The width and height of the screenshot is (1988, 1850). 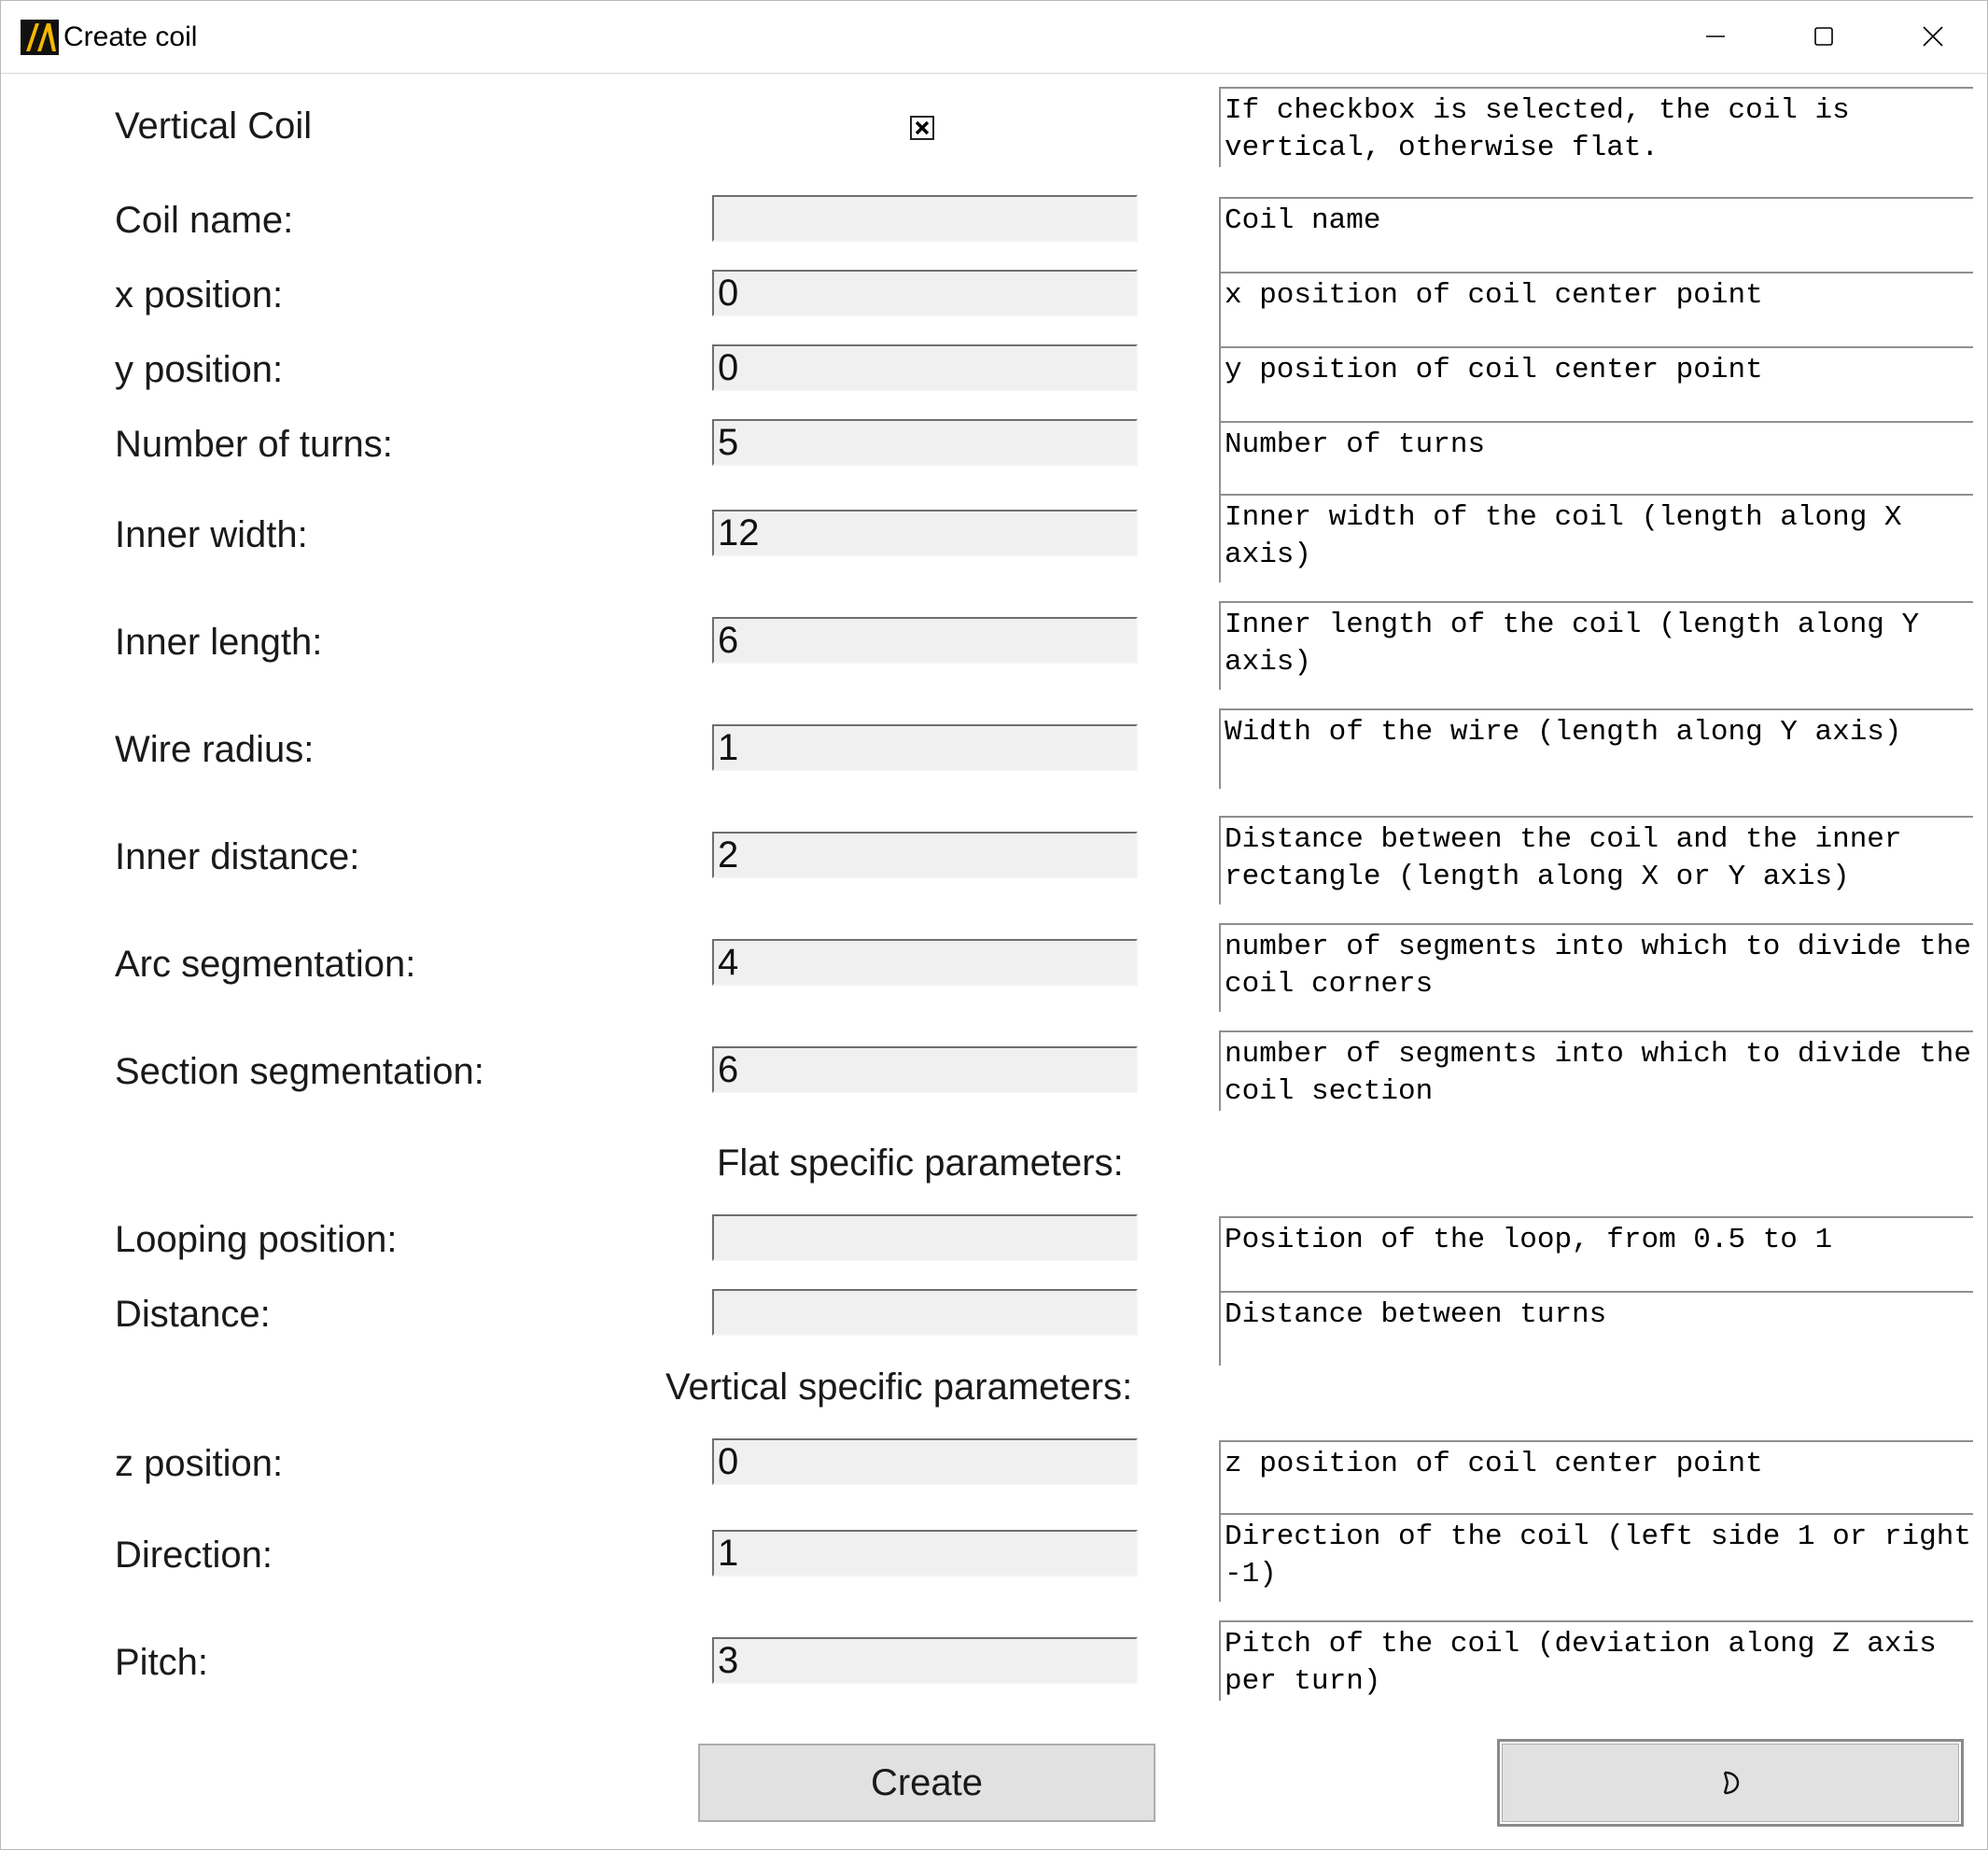 What do you see at coordinates (40, 37) in the screenshot?
I see `app-logo-icon` at bounding box center [40, 37].